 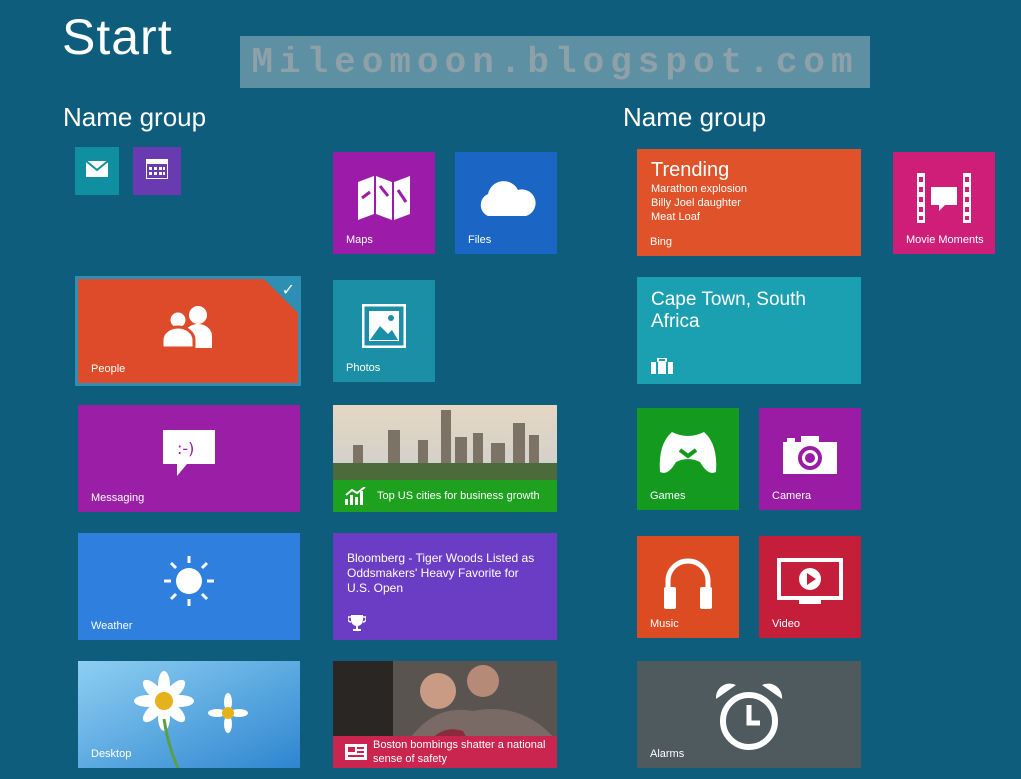 I want to click on music-tile: Music, so click(x=688, y=587).